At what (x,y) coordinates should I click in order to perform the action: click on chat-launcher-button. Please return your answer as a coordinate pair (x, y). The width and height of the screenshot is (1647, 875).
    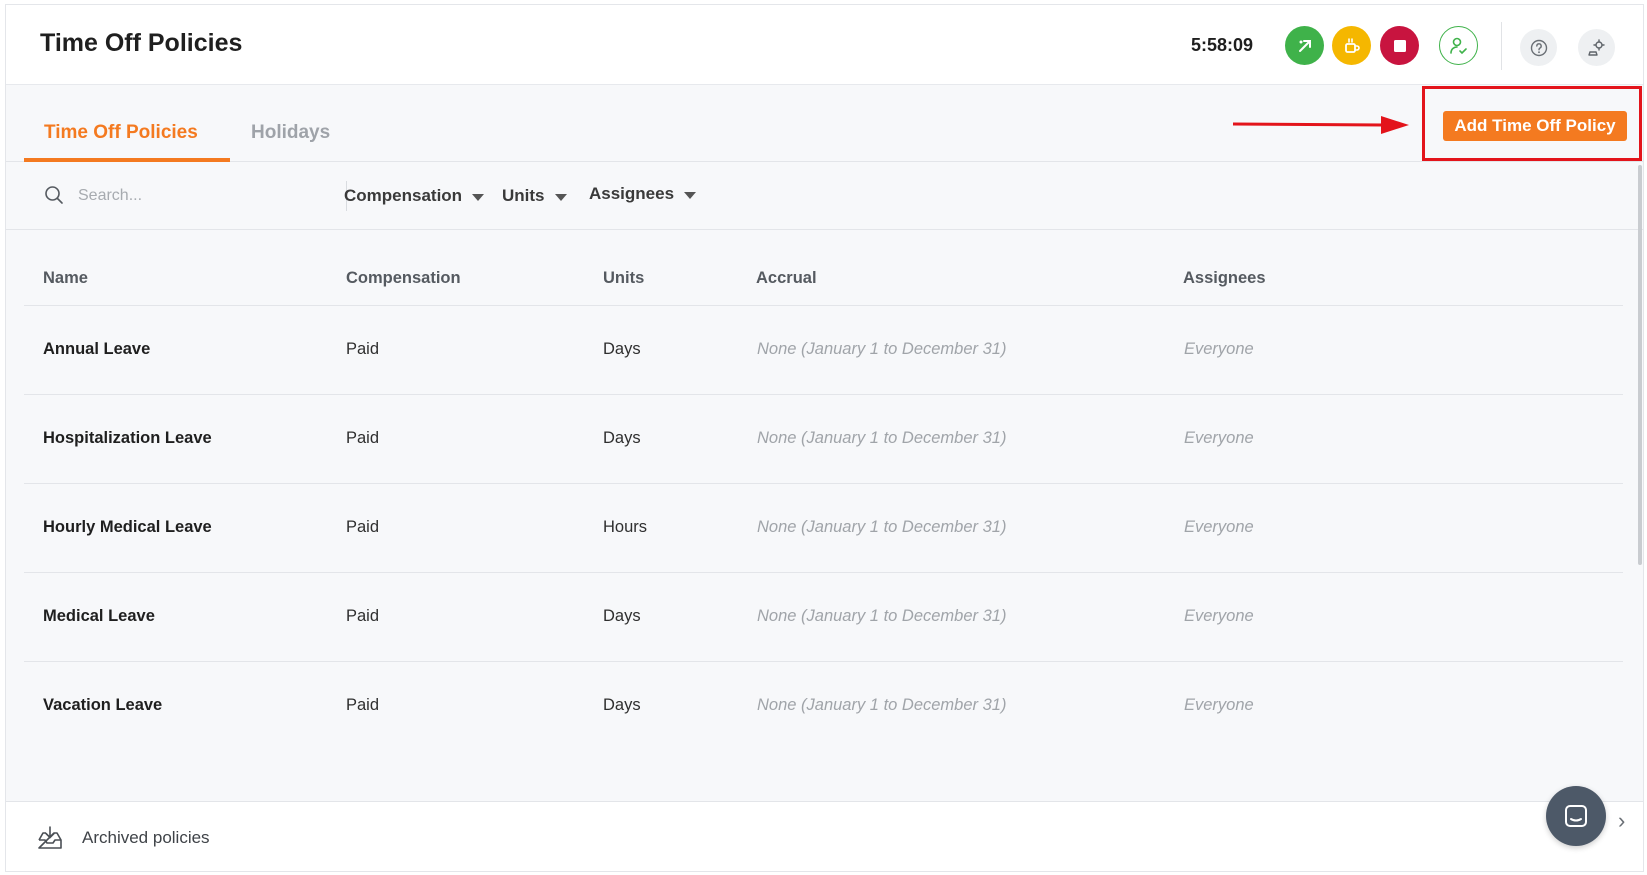
    Looking at the image, I should click on (1576, 816).